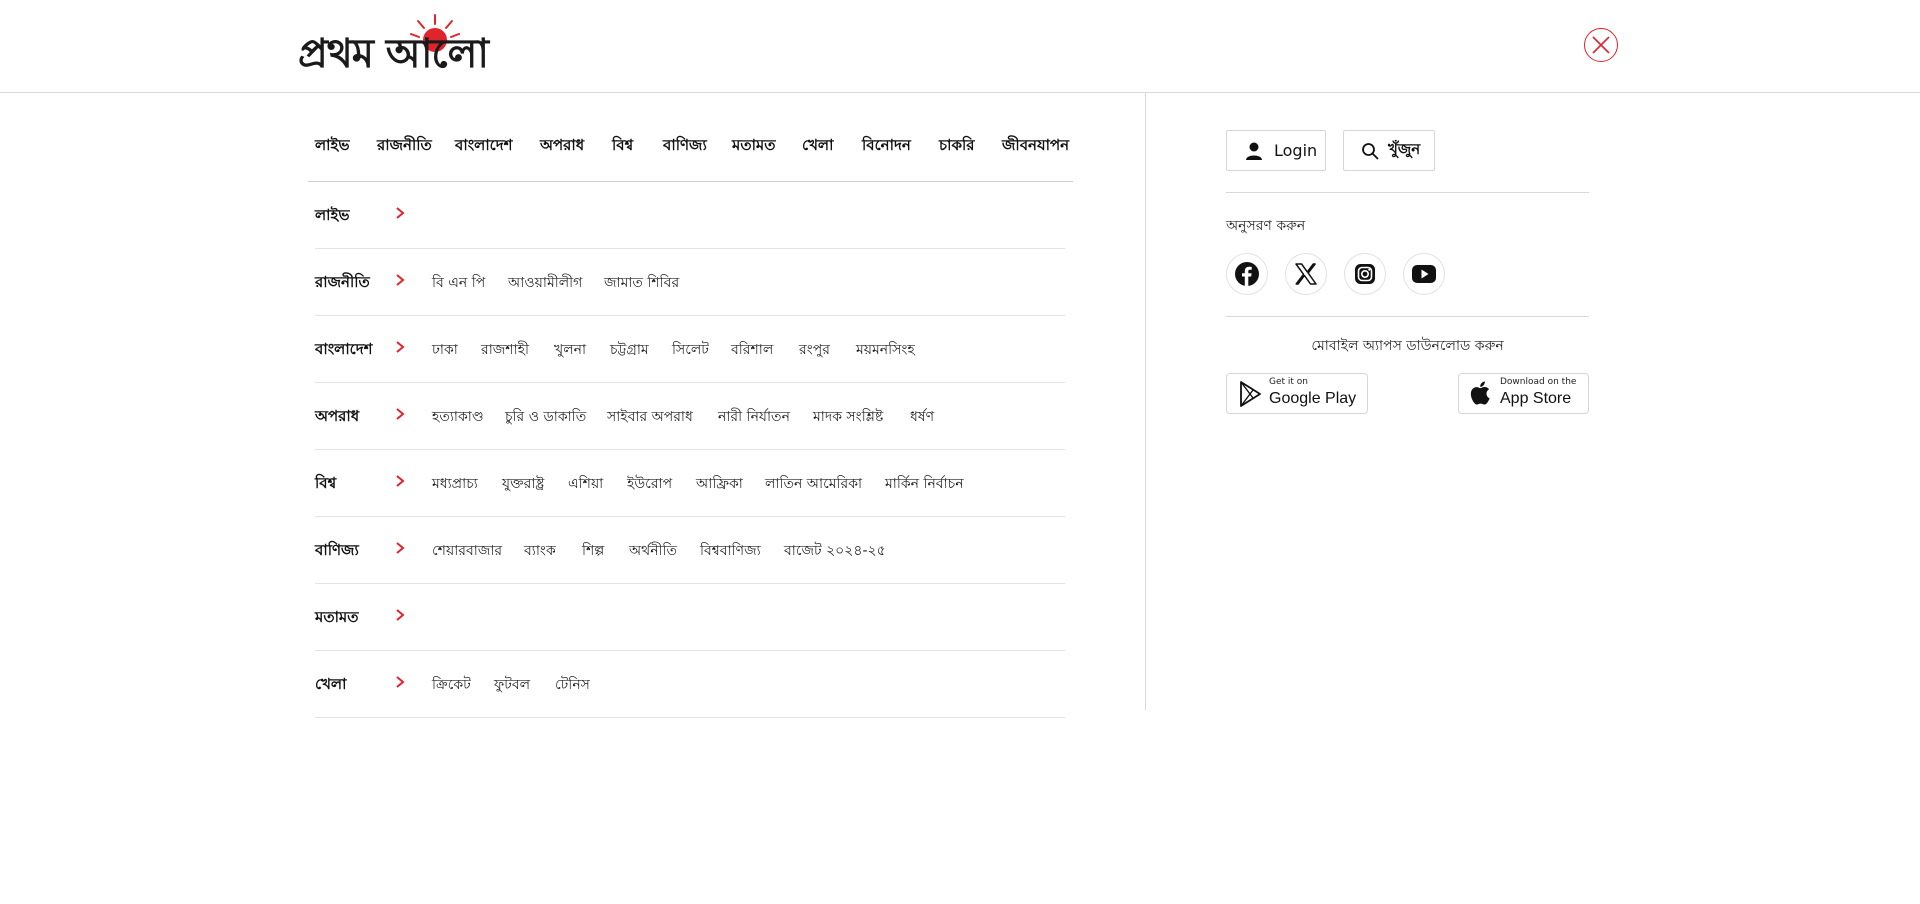 The image size is (1920, 904). What do you see at coordinates (960, 46) in the screenshot?
I see `site-header: প্রথম আলো` at bounding box center [960, 46].